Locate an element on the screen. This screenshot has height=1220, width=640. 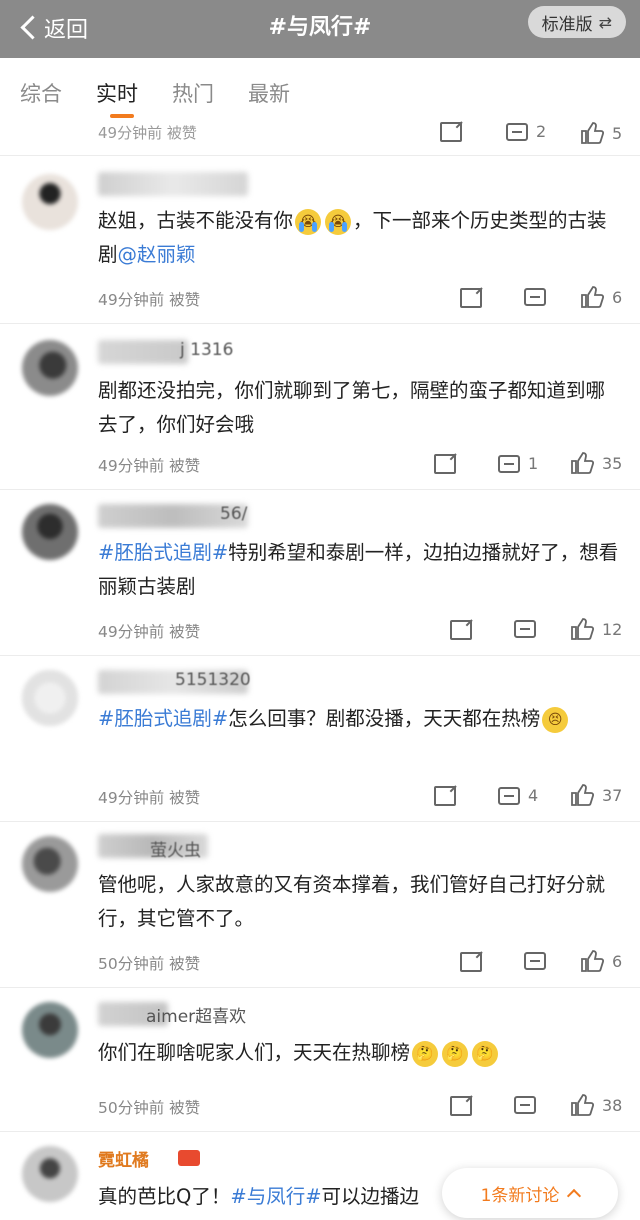
comment-text: 你们在聊啥呢家人们，天天在热聊榜 🤔 🤔 🤔 is located at coordinates (360, 1053).